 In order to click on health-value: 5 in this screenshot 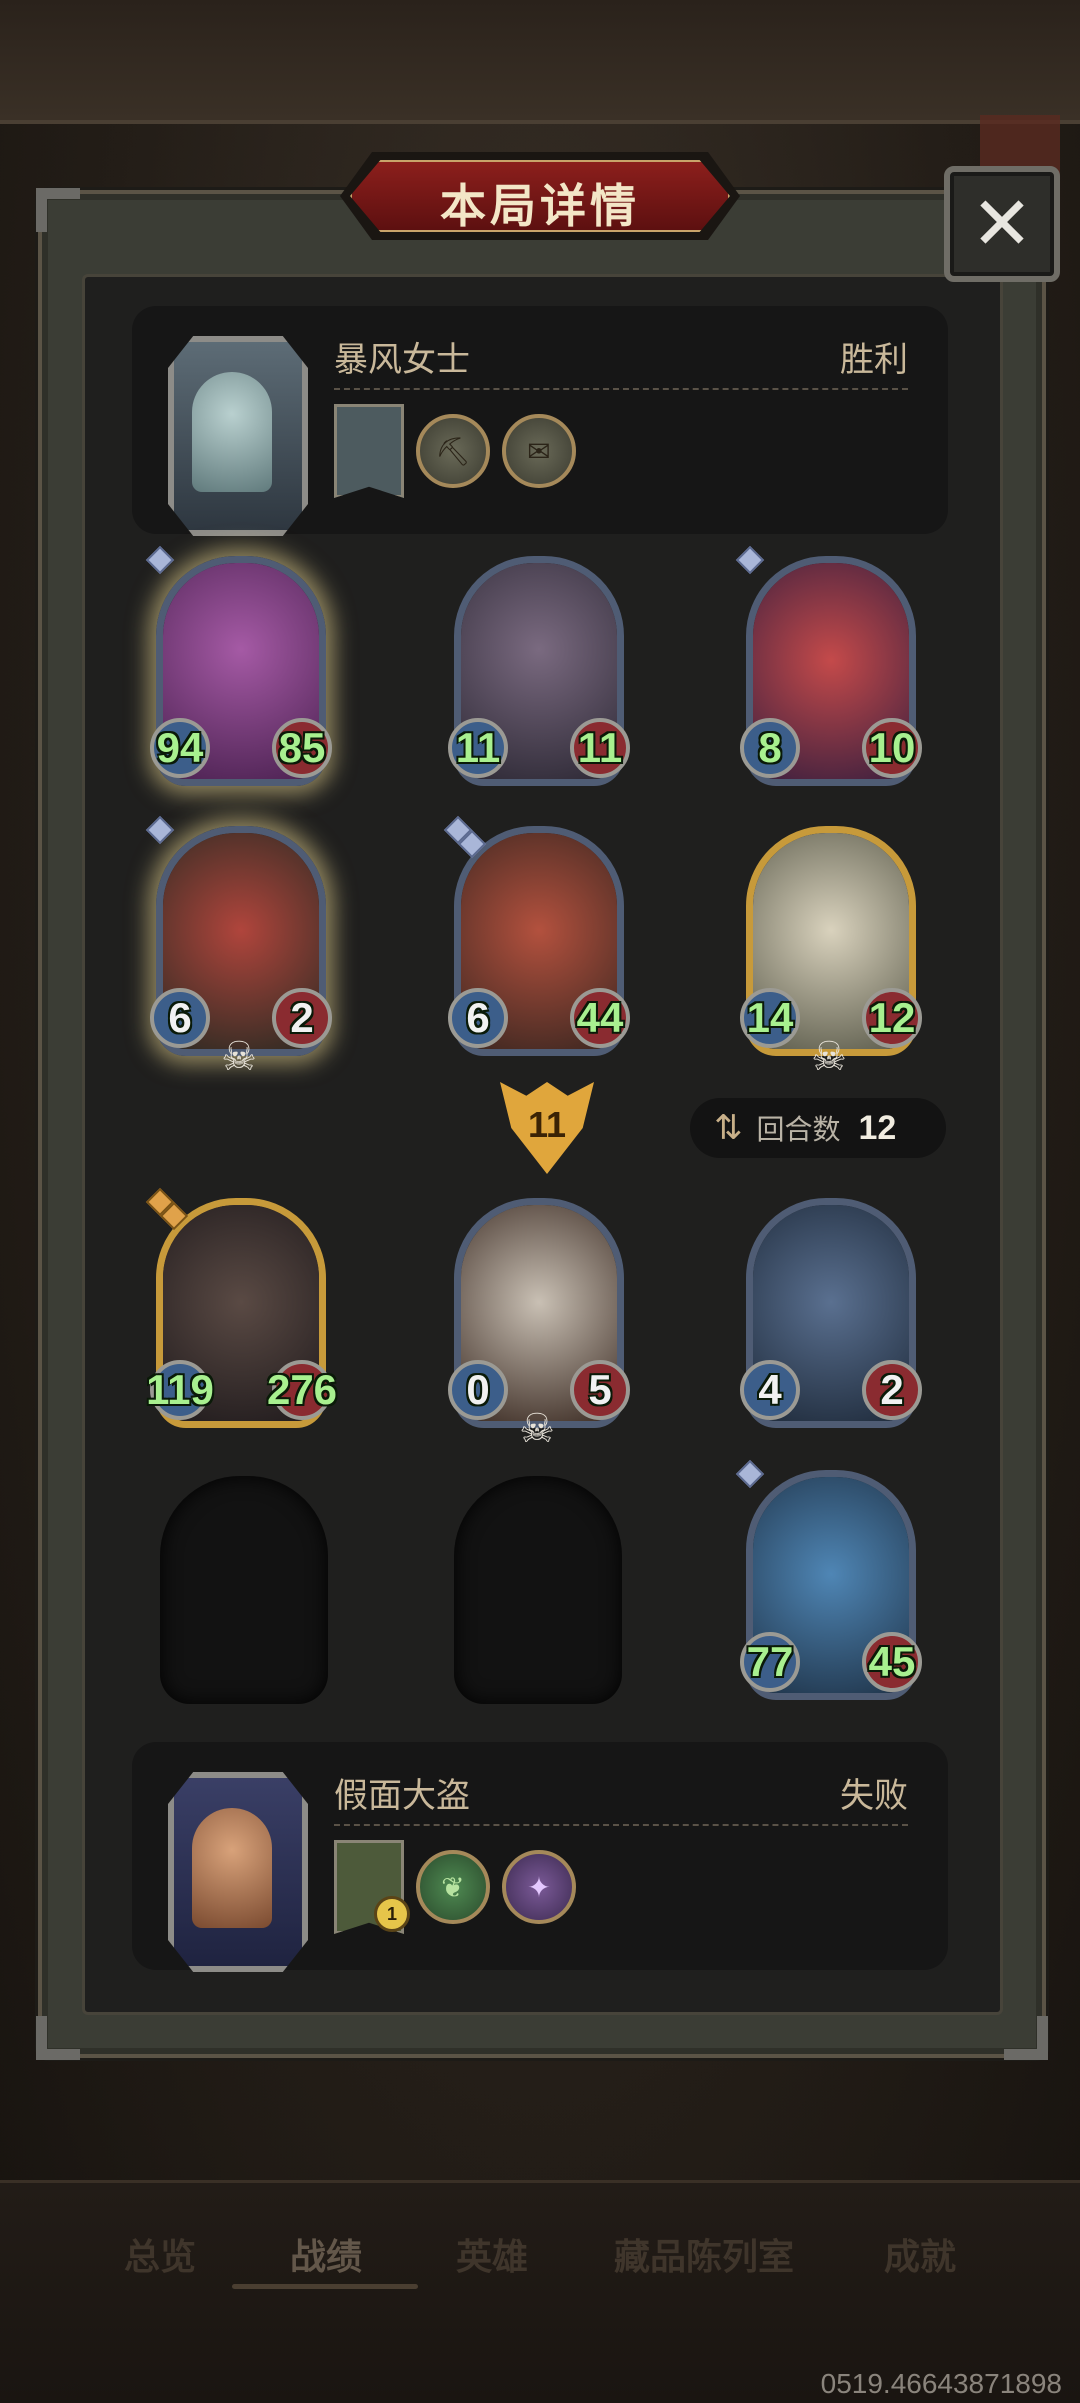, I will do `click(600, 1390)`.